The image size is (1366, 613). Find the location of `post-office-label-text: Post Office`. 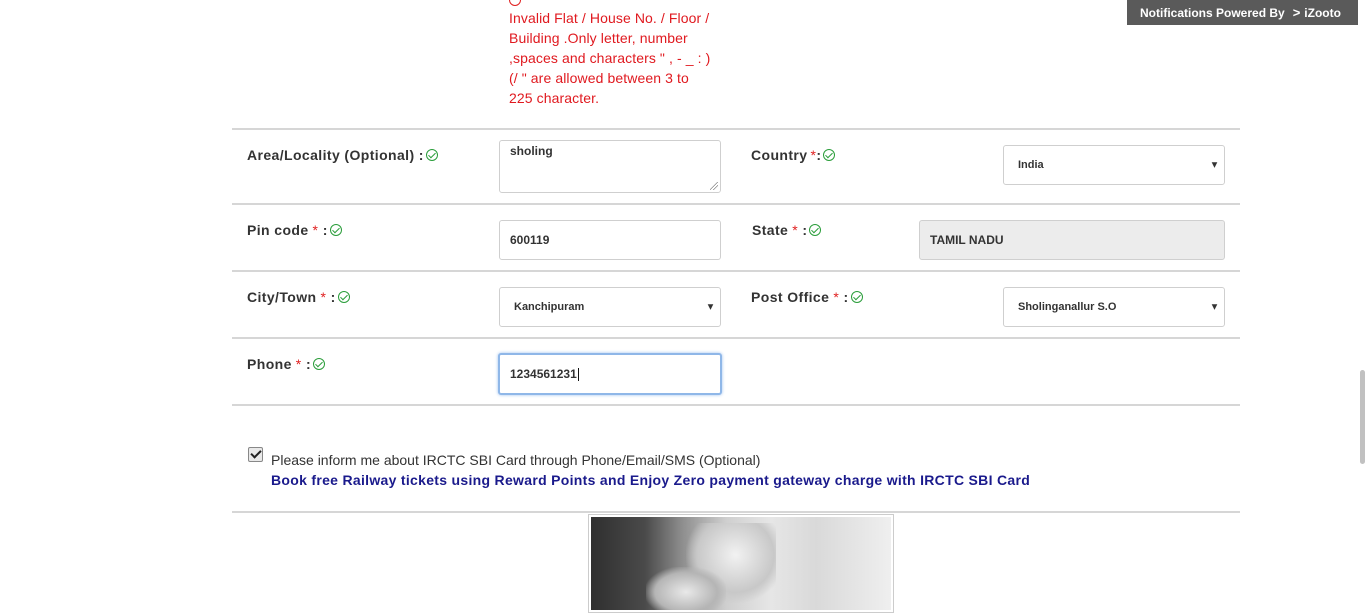

post-office-label-text: Post Office is located at coordinates (790, 297).